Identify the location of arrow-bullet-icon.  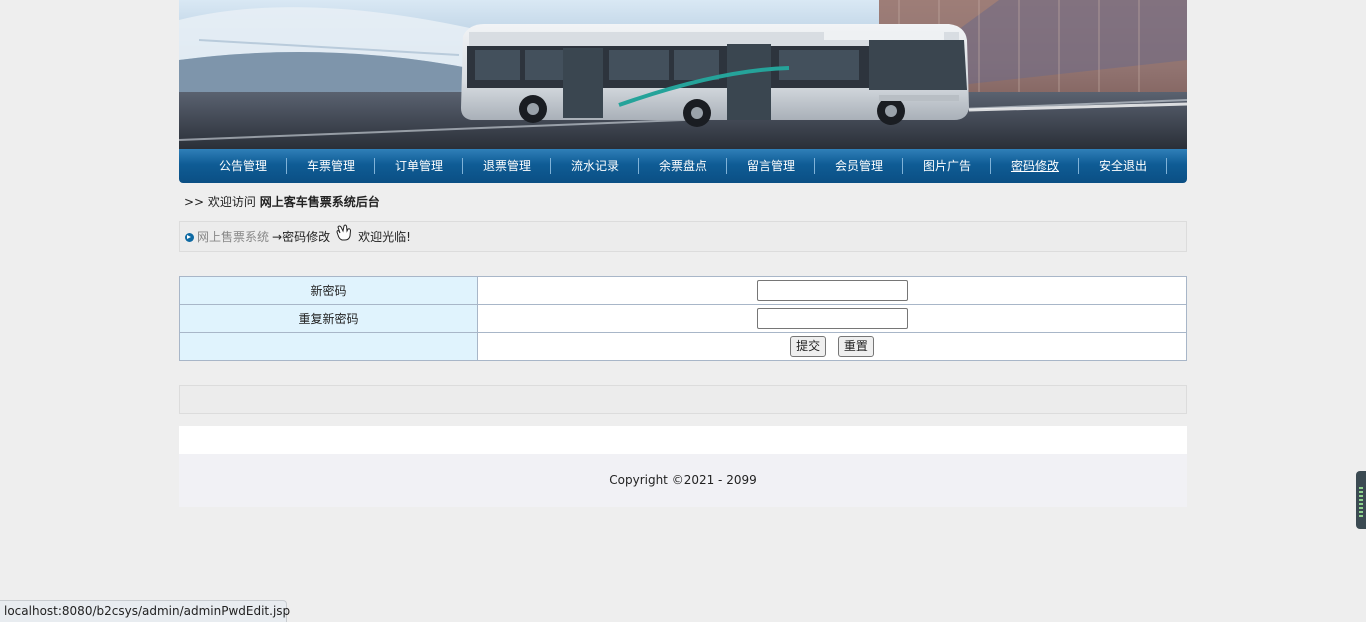
(189, 237).